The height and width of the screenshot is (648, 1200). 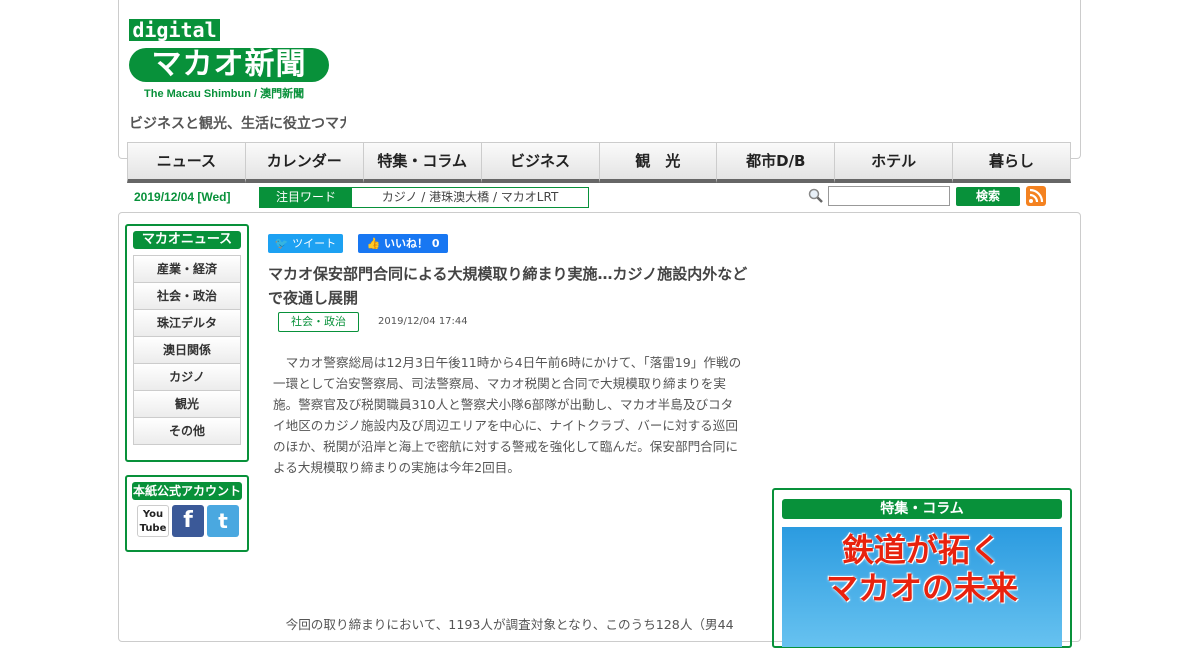 What do you see at coordinates (187, 431) in the screenshot?
I see `sidebar-item-other: その他` at bounding box center [187, 431].